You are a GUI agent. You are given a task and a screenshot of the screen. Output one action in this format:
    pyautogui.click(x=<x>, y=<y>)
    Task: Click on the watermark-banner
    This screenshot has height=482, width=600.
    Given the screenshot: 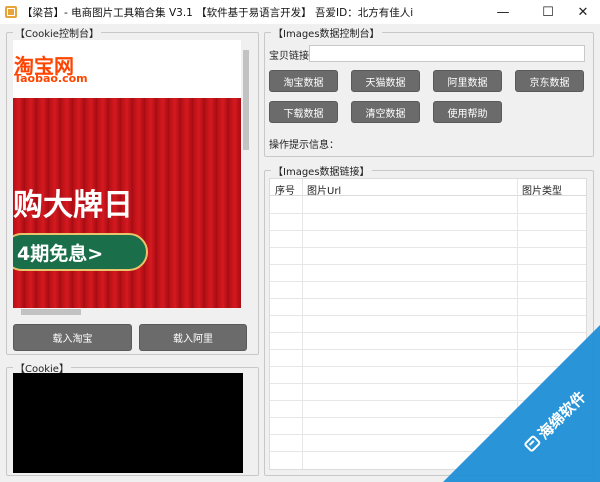 What is the action you would take?
    pyautogui.click(x=521, y=403)
    